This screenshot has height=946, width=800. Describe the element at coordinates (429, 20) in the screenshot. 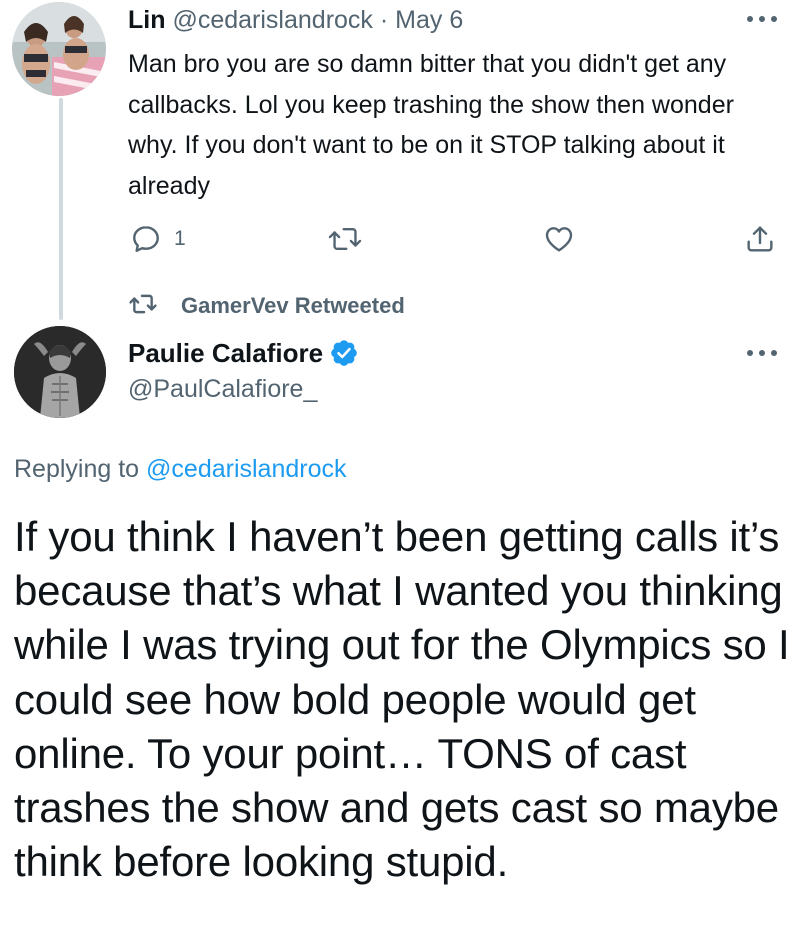

I see `tweet-date: May 6` at that location.